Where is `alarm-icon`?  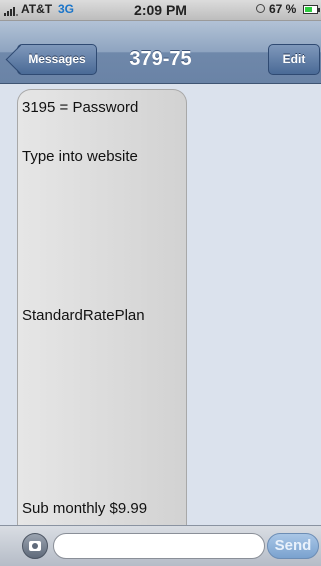
alarm-icon is located at coordinates (260, 8).